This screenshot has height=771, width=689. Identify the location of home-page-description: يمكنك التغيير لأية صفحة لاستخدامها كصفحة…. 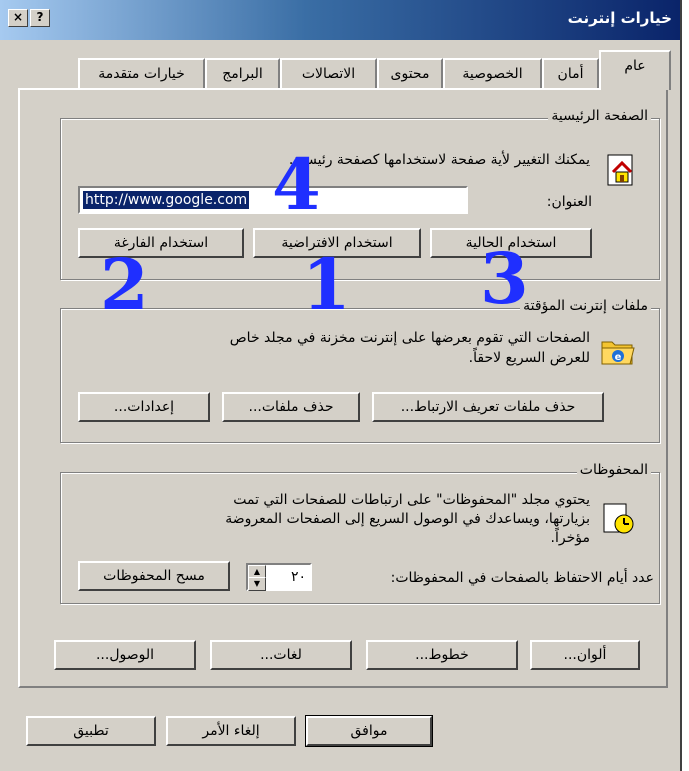
(439, 160).